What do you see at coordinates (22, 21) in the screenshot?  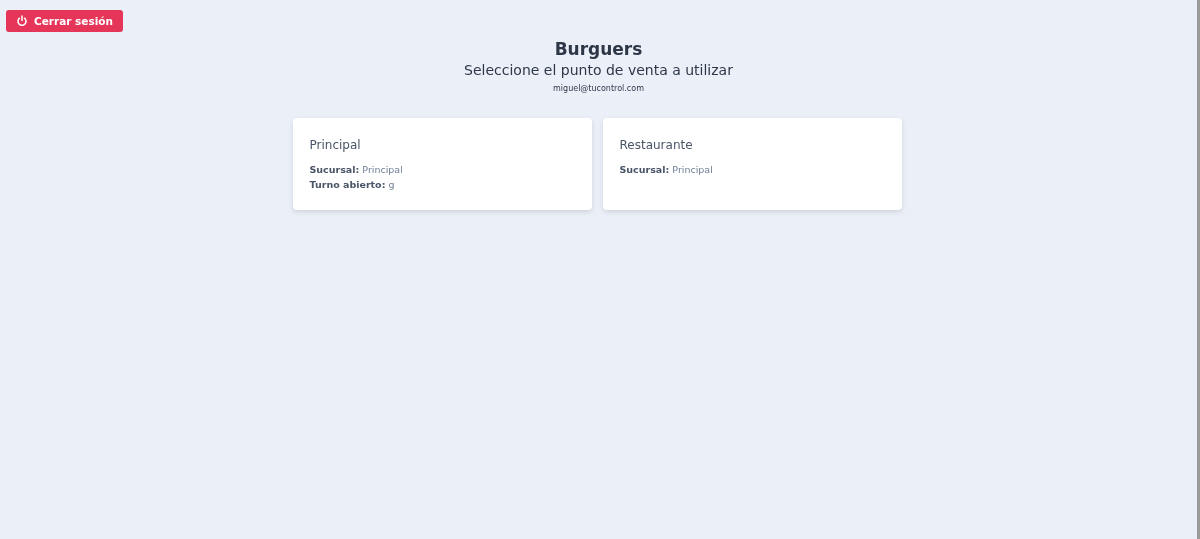 I see `power-icon` at bounding box center [22, 21].